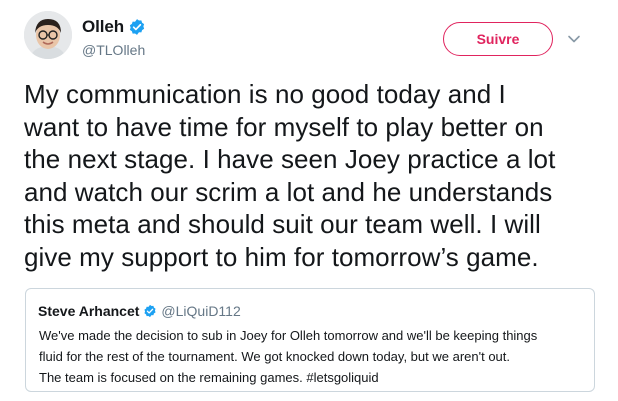  I want to click on avatar, so click(48, 35).